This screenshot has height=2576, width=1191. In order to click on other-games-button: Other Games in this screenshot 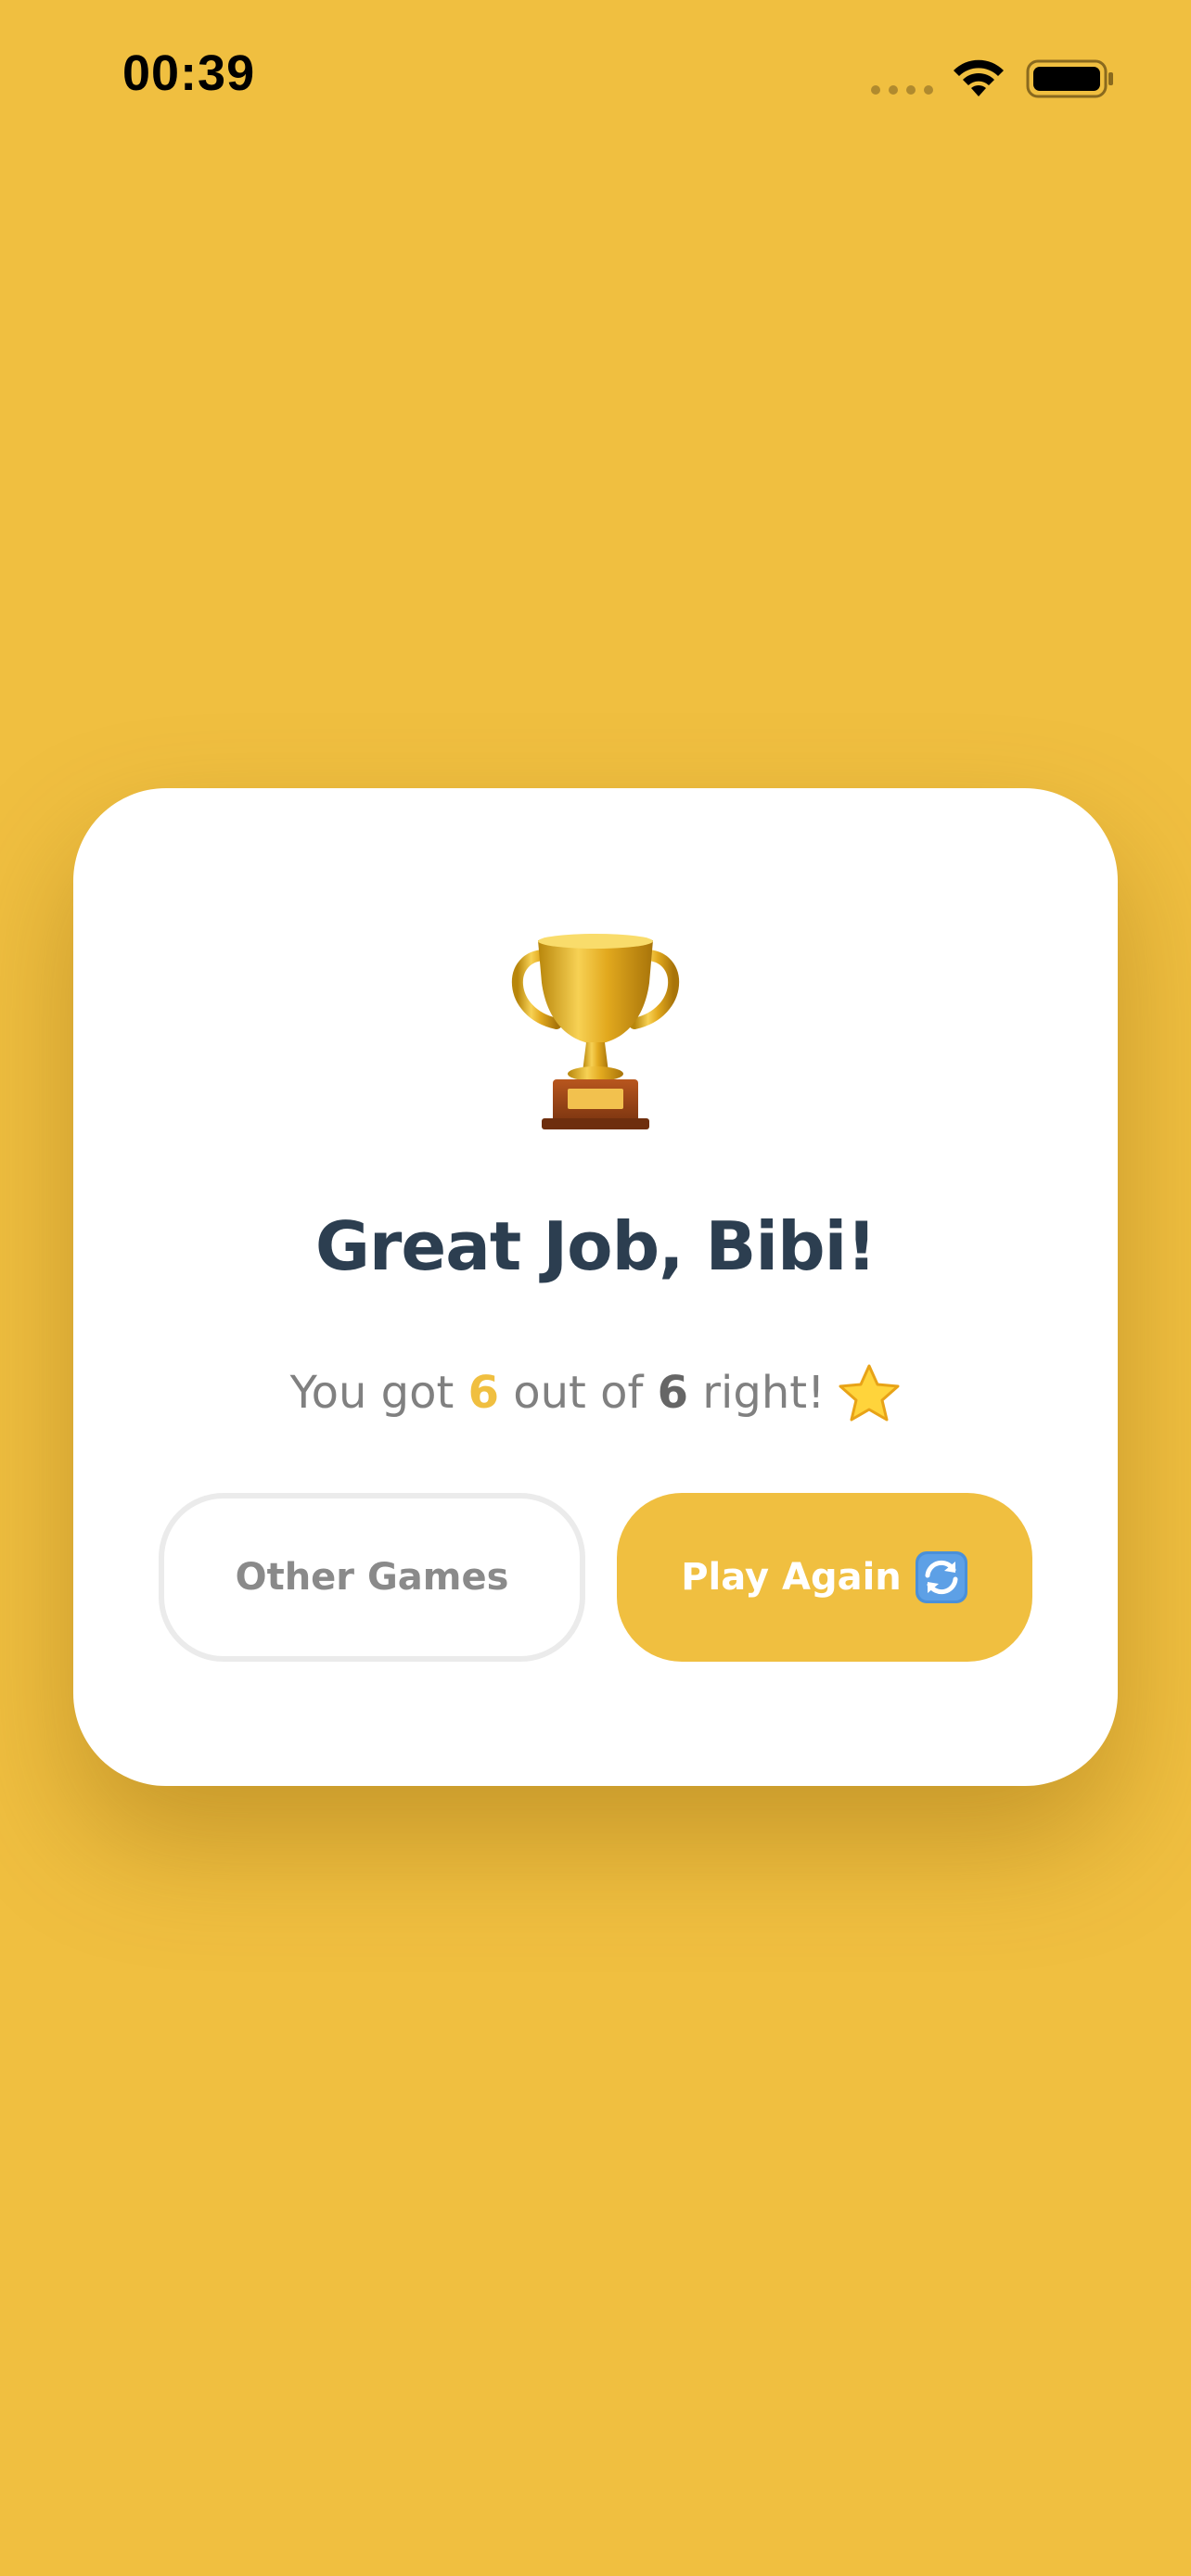, I will do `click(372, 1578)`.